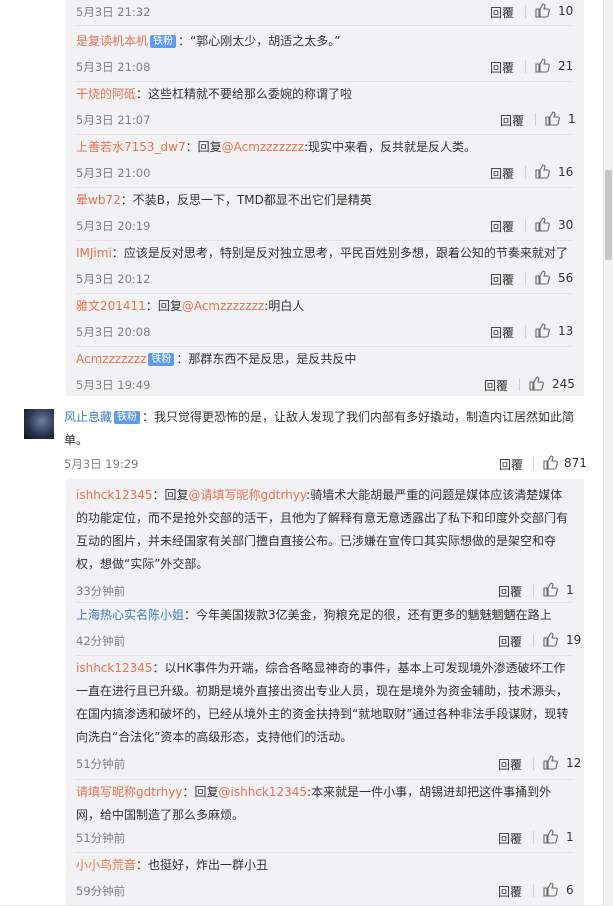 The width and height of the screenshot is (613, 906). I want to click on comment-time: 5月3日 20:08, so click(113, 332).